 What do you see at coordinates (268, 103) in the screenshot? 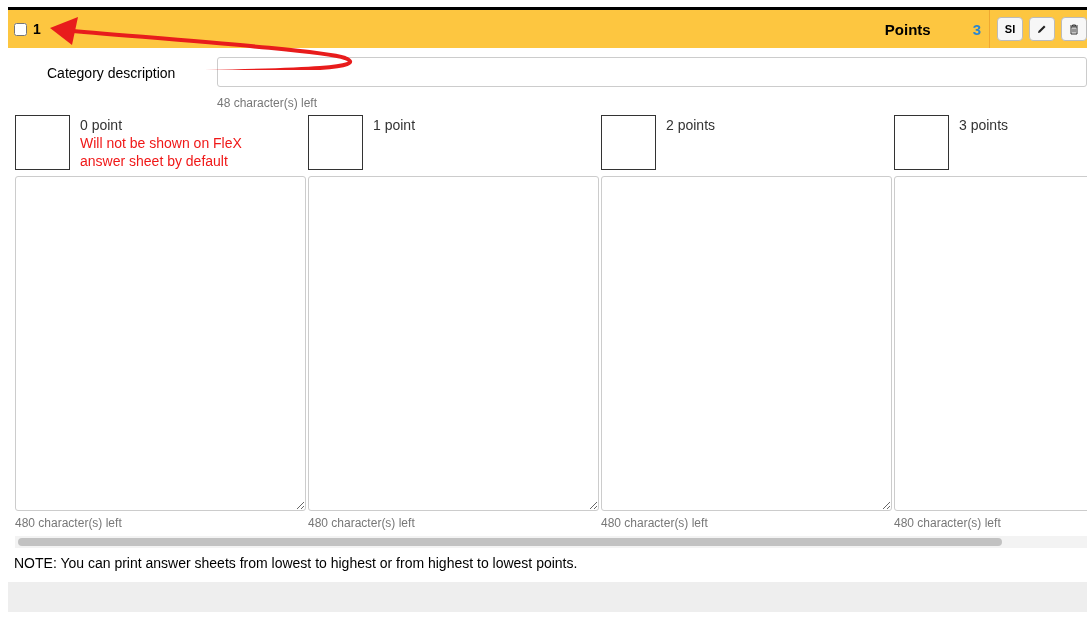
I see `character-counter: 48 character(s) left` at bounding box center [268, 103].